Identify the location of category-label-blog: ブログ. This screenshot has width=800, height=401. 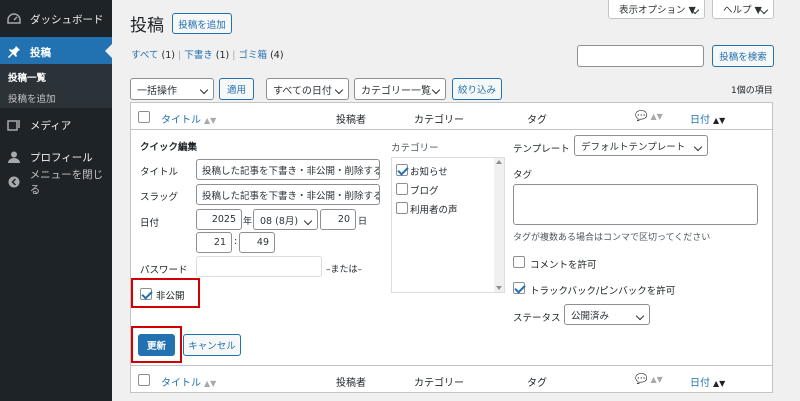
(424, 191).